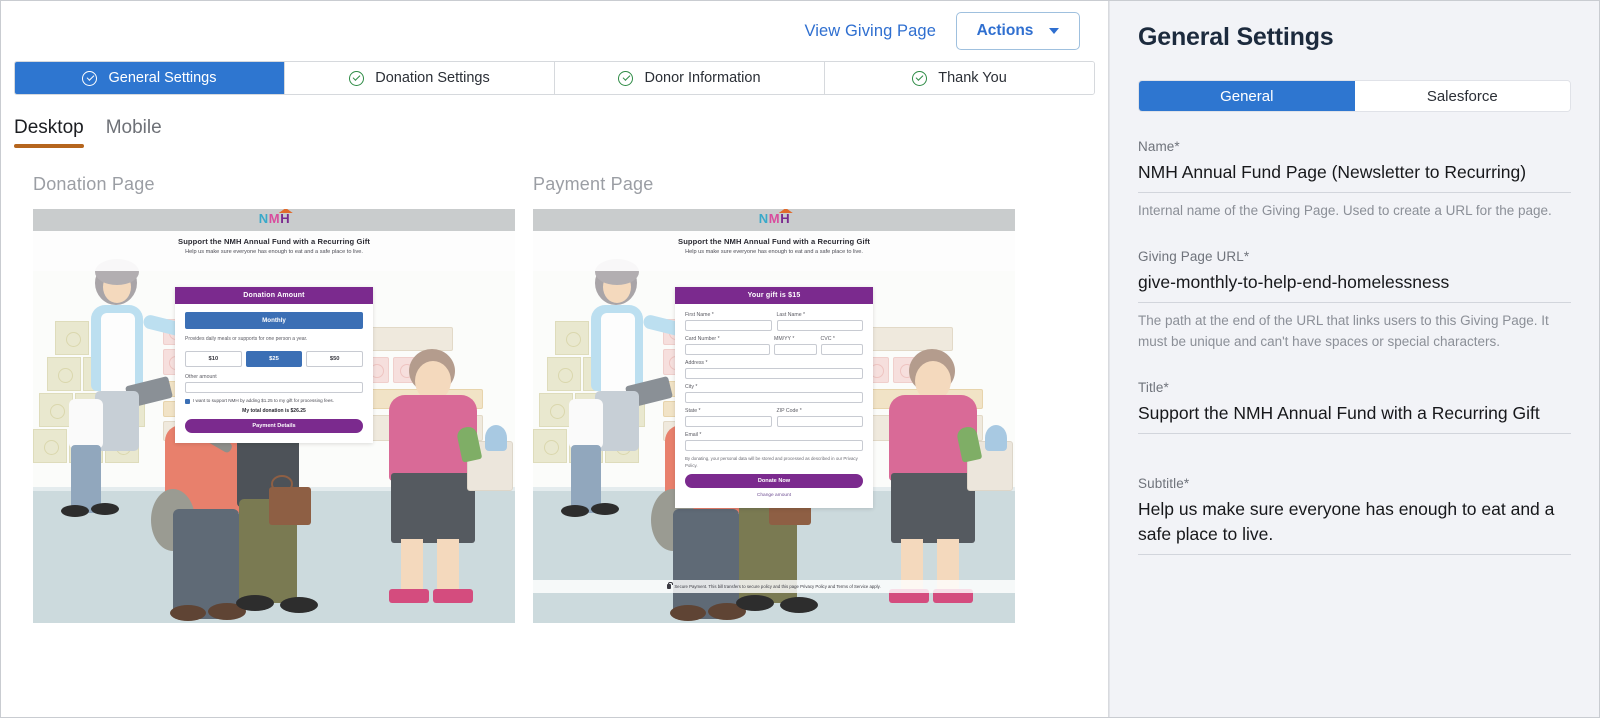 Image resolution: width=1600 pixels, height=718 pixels. What do you see at coordinates (433, 508) in the screenshot?
I see `woman-skirt` at bounding box center [433, 508].